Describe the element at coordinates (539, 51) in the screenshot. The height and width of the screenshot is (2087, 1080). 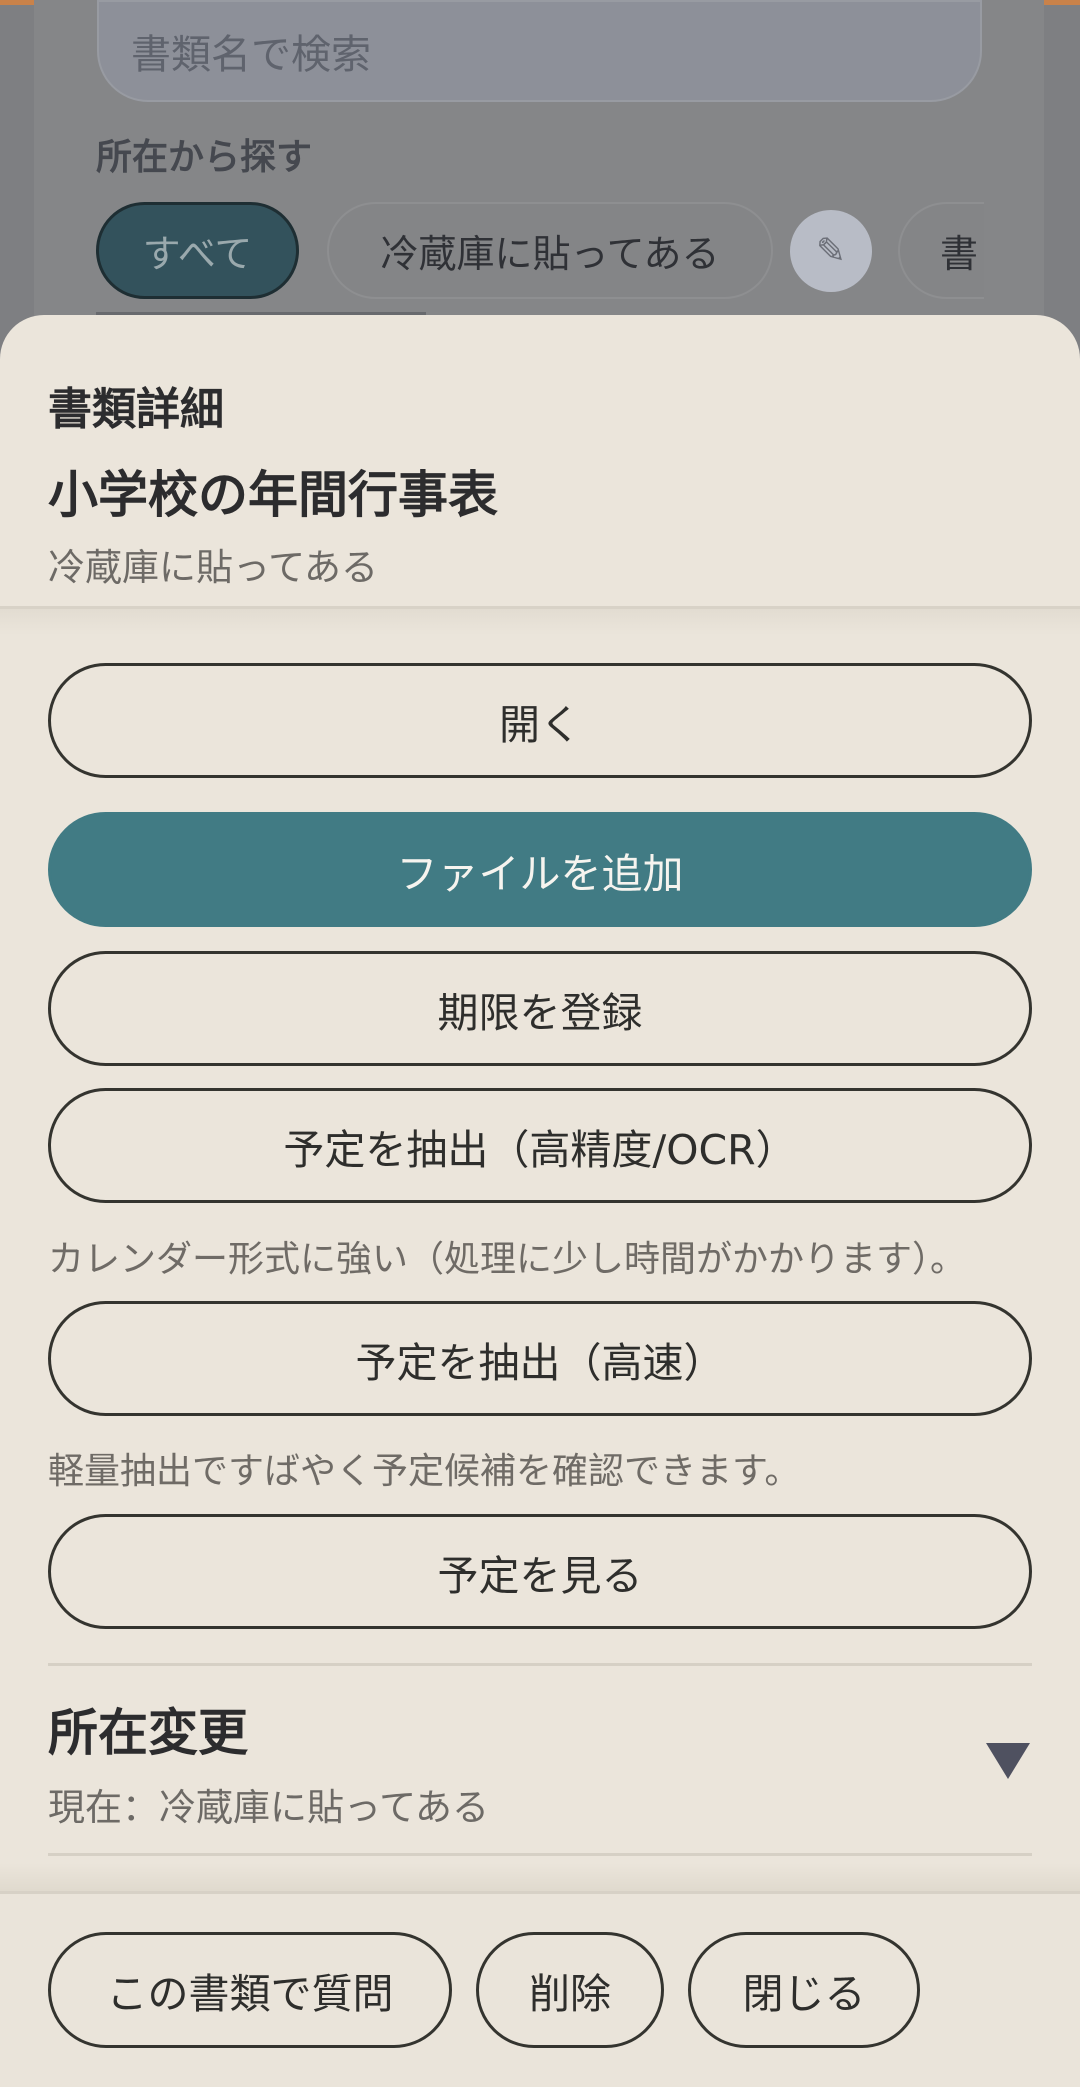
I see `search-input: 書類名で検索` at that location.